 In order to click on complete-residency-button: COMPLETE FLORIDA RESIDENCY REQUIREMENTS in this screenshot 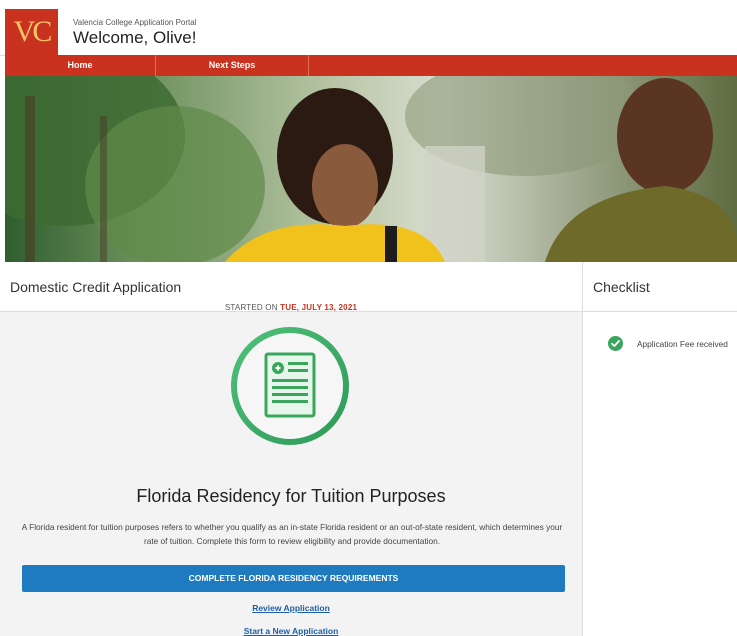, I will do `click(293, 578)`.